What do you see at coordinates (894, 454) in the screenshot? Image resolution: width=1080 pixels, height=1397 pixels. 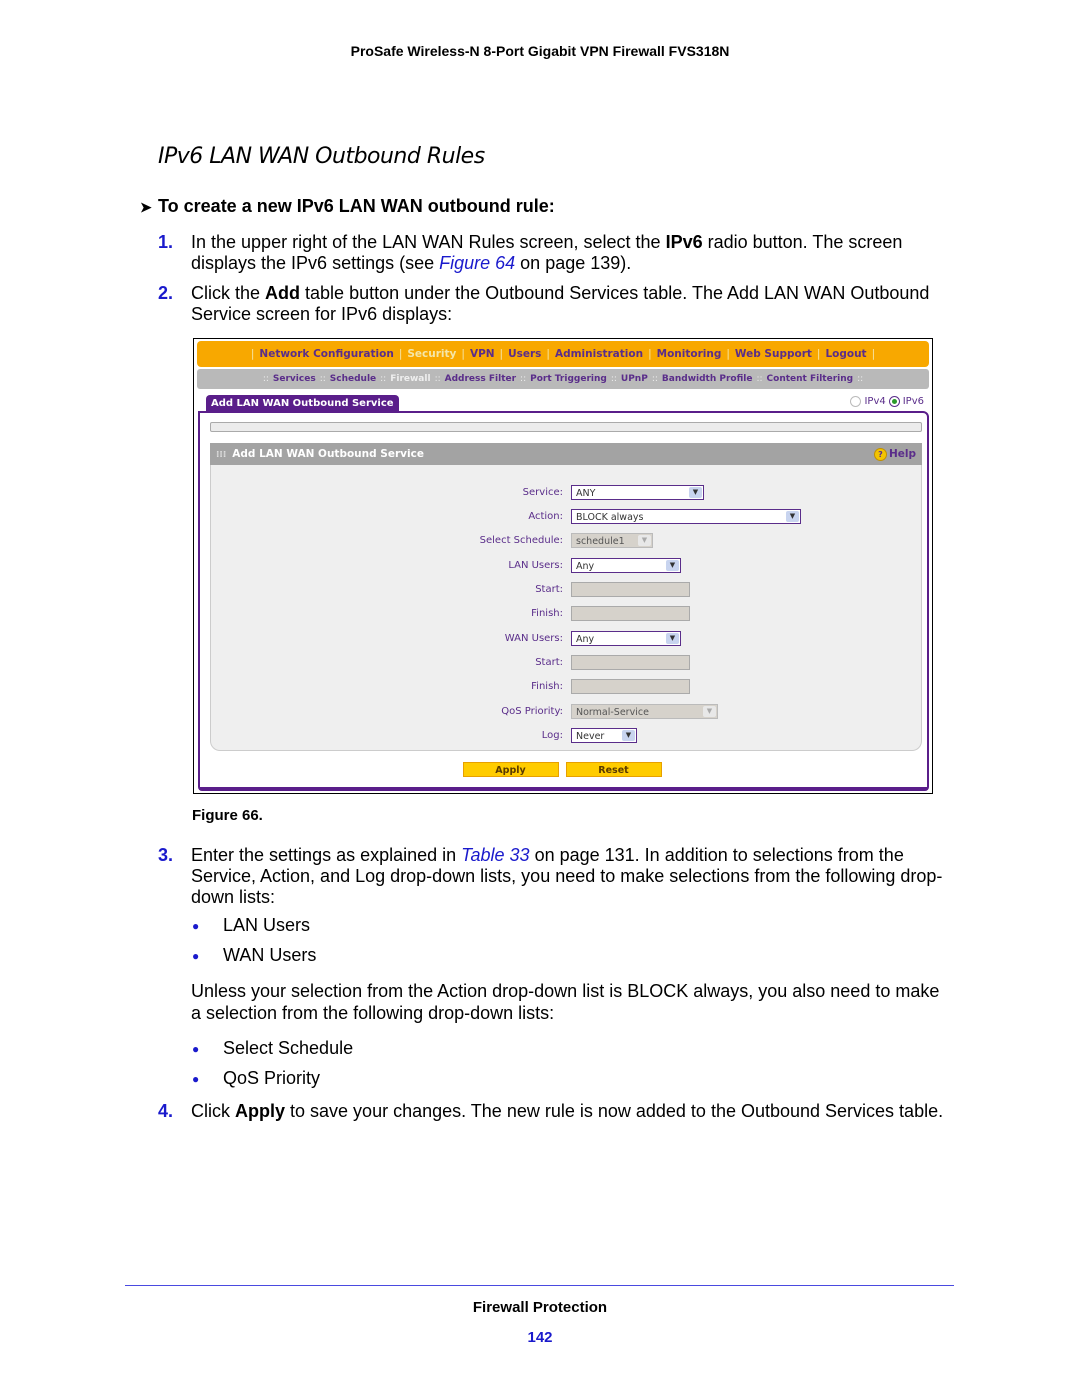 I see `help-link: ? Help` at bounding box center [894, 454].